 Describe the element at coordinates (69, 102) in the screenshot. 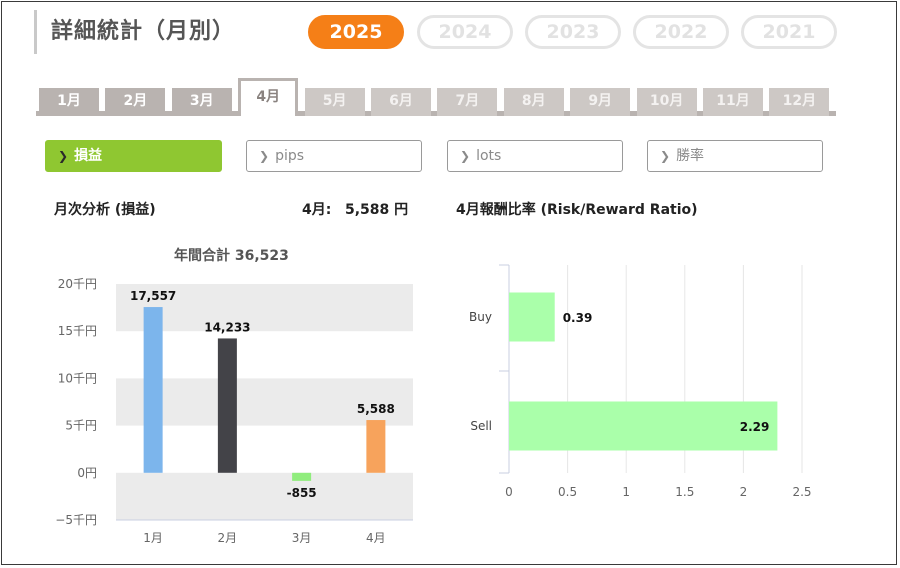

I see `month-tab-1: 1月` at that location.